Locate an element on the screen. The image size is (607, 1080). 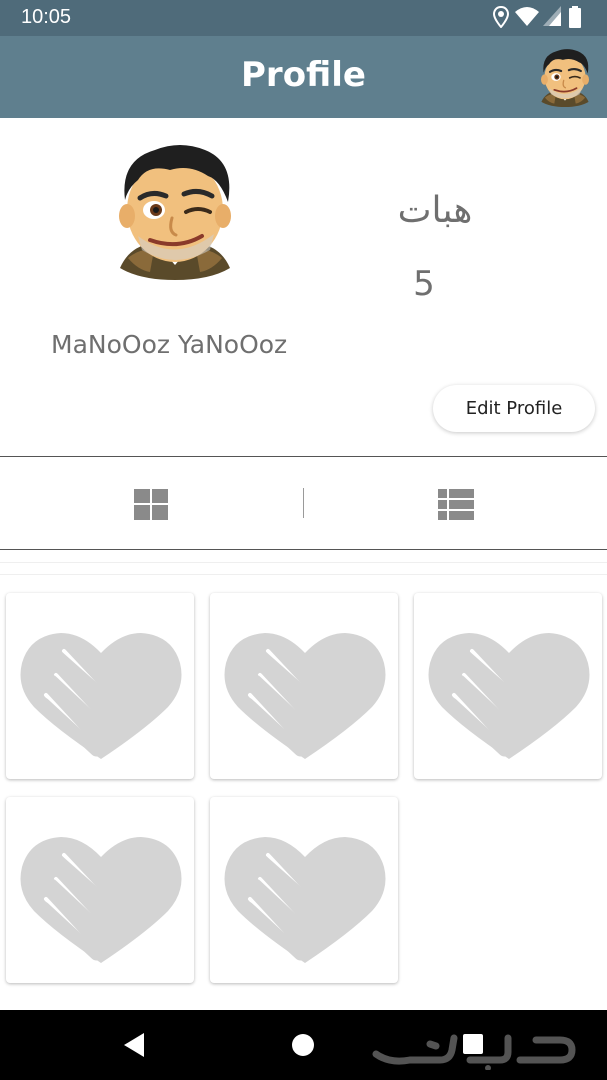
watermark-logo is located at coordinates (474, 1052).